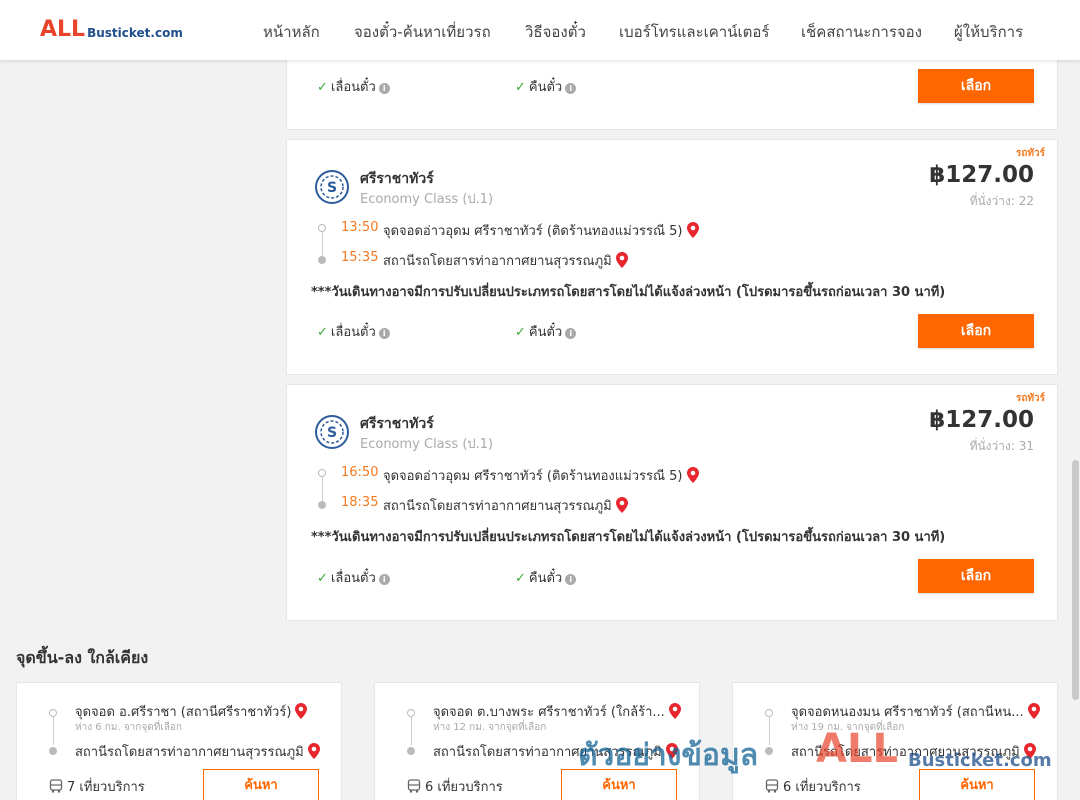  What do you see at coordinates (128, 727) in the screenshot?
I see `nearby-distance: ห่าง 6 กม. จากจุดที่เลือก` at bounding box center [128, 727].